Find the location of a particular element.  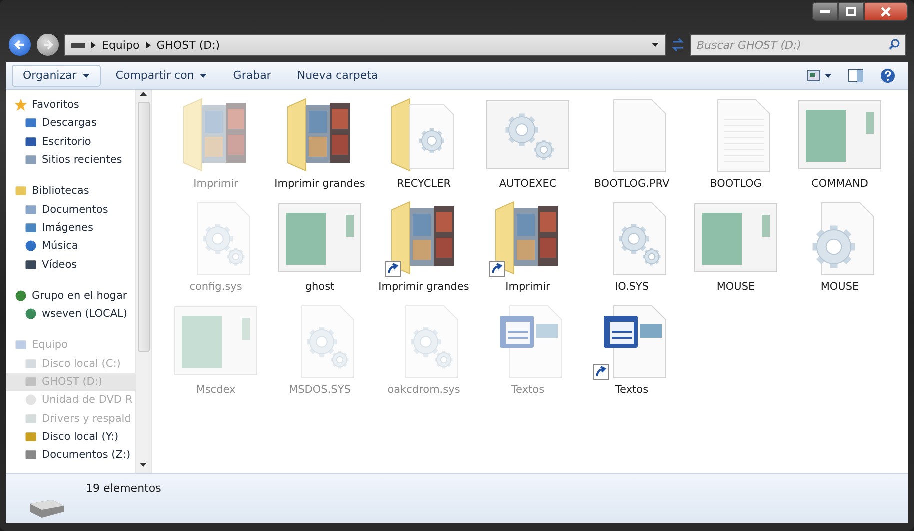

toolbar-button: Nueva carpeta is located at coordinates (338, 75).